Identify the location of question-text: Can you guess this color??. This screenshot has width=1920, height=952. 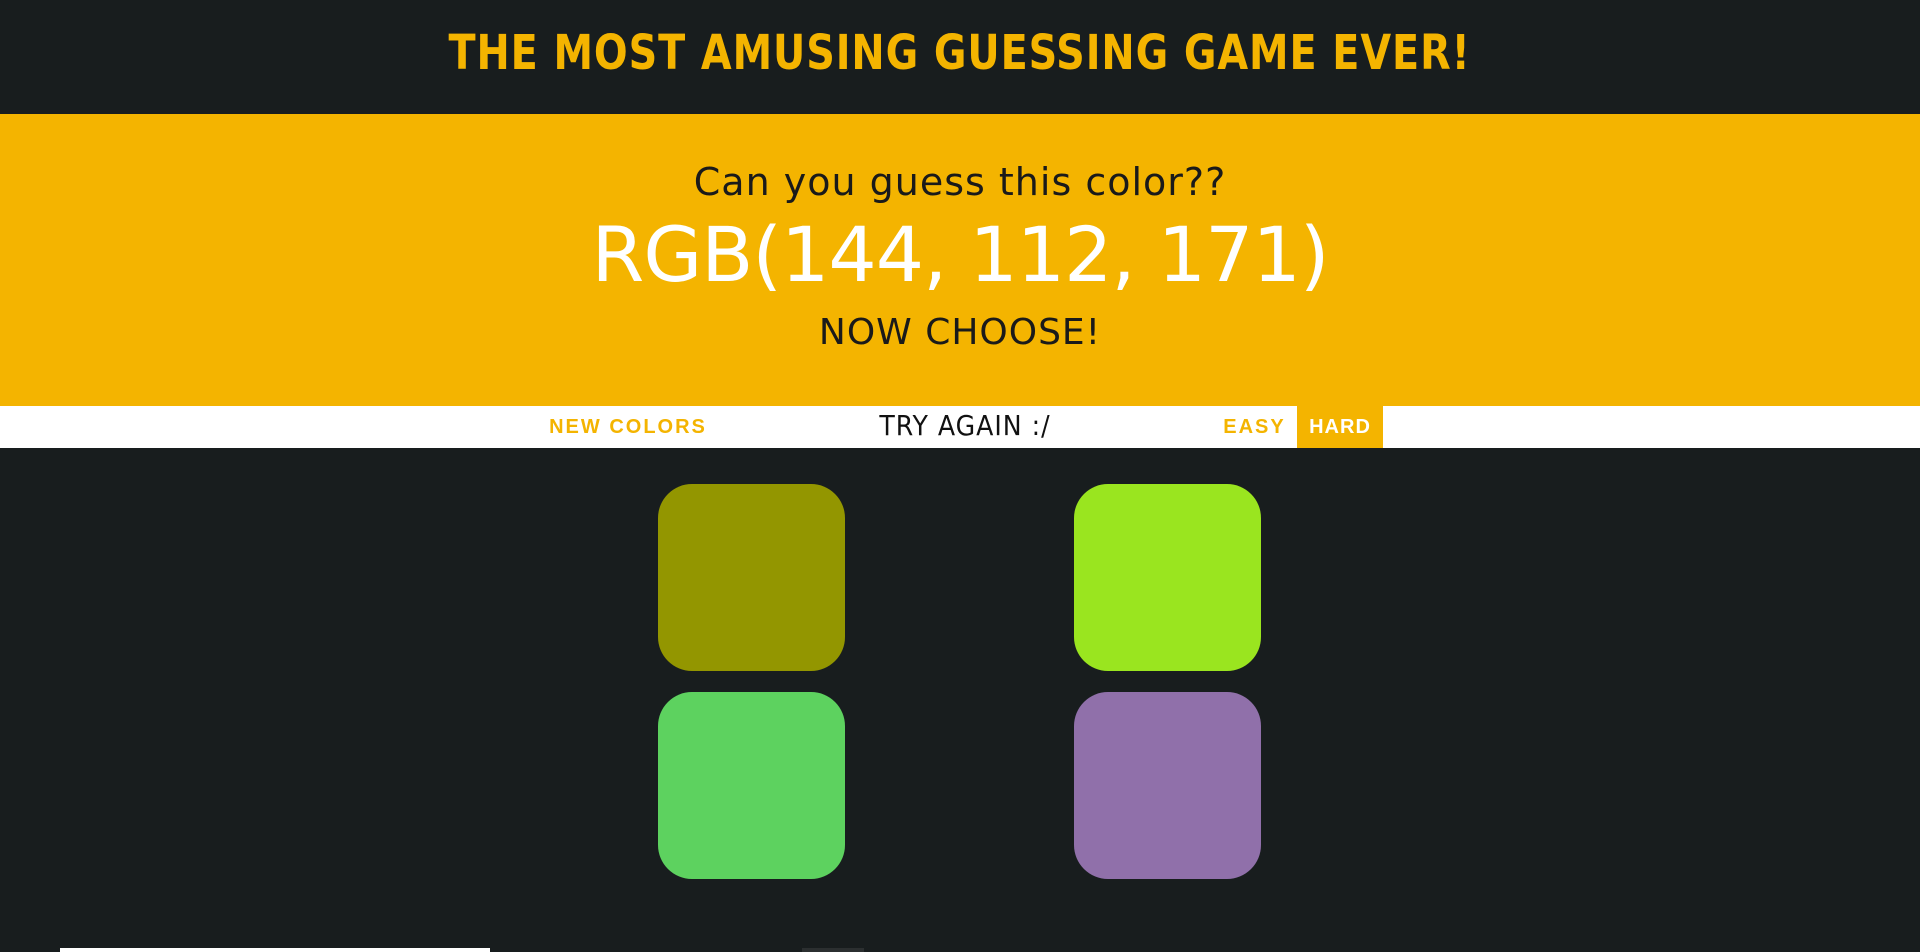
(960, 182).